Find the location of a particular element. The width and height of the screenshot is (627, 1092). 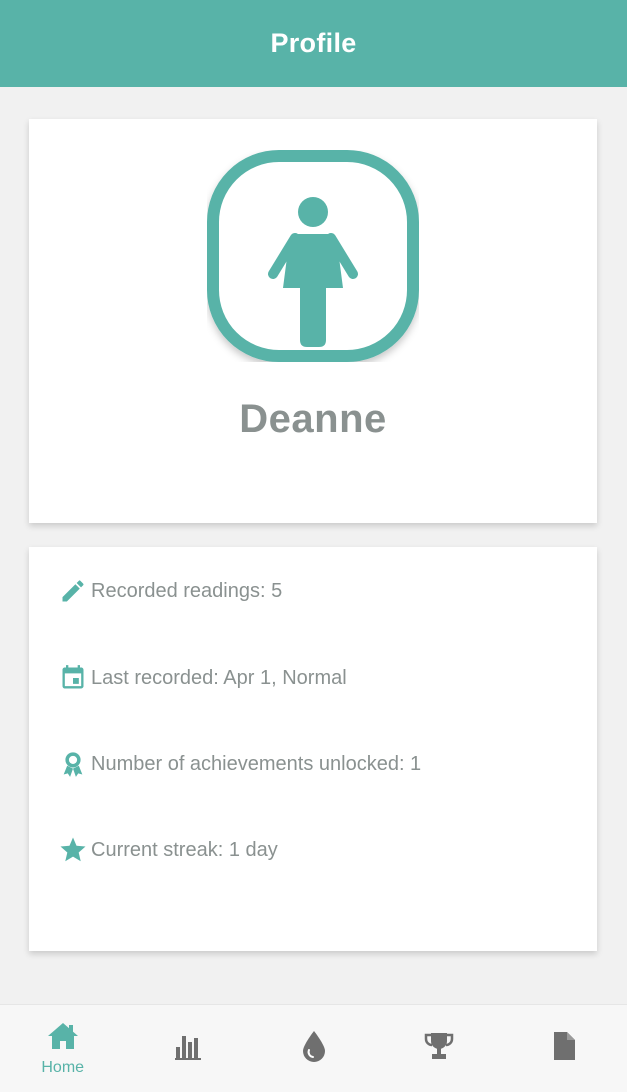

female-person-icon is located at coordinates (313, 256).